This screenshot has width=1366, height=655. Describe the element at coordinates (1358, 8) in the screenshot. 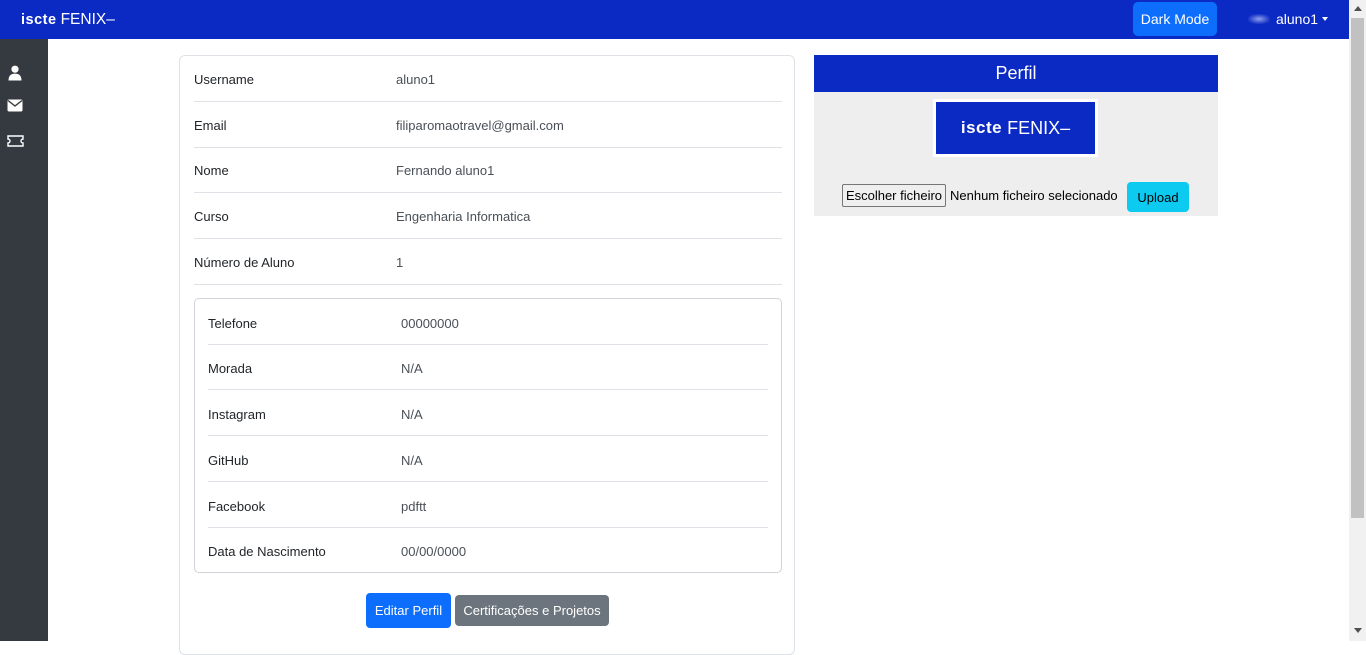

I see `scroll-up-icon` at that location.